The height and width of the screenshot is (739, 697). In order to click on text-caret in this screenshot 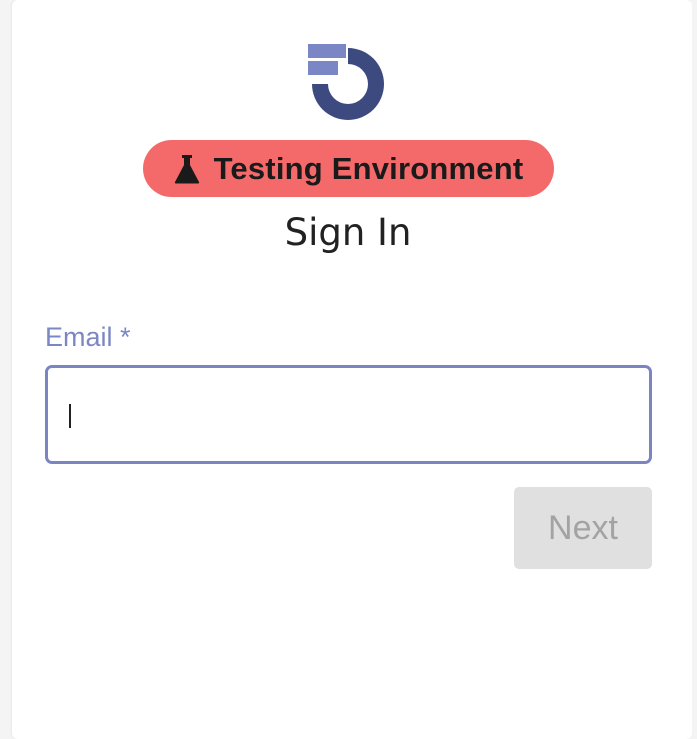, I will do `click(70, 416)`.